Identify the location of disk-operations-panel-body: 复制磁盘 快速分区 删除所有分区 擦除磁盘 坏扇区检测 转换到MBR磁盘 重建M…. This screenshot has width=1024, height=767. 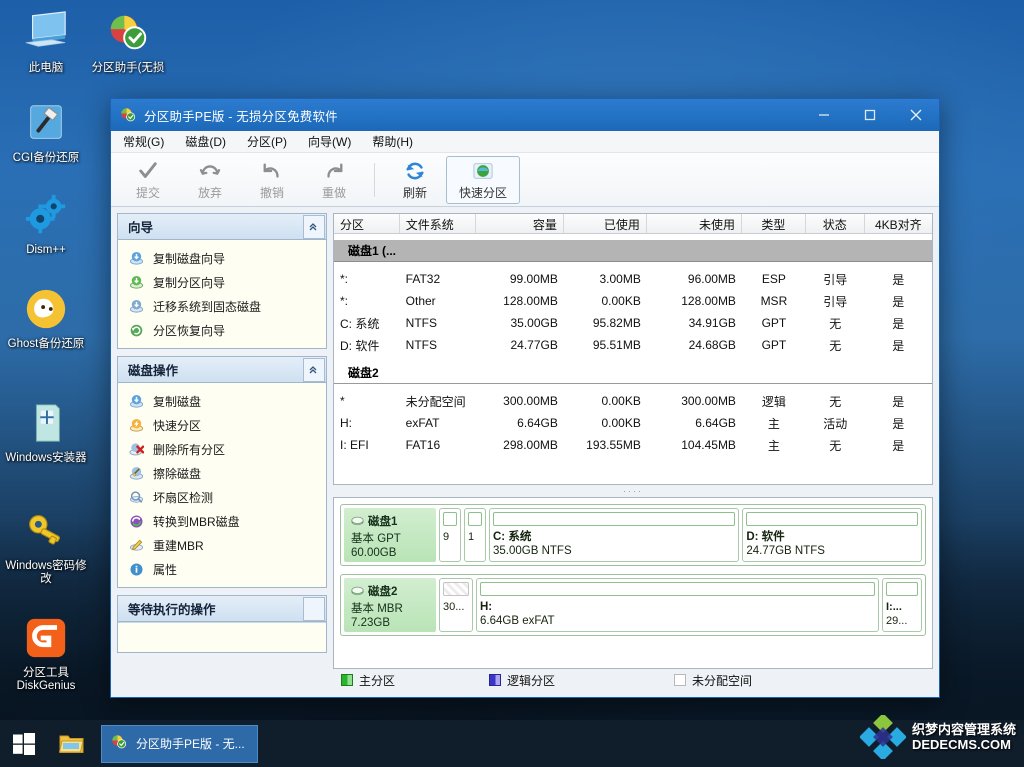
(222, 485).